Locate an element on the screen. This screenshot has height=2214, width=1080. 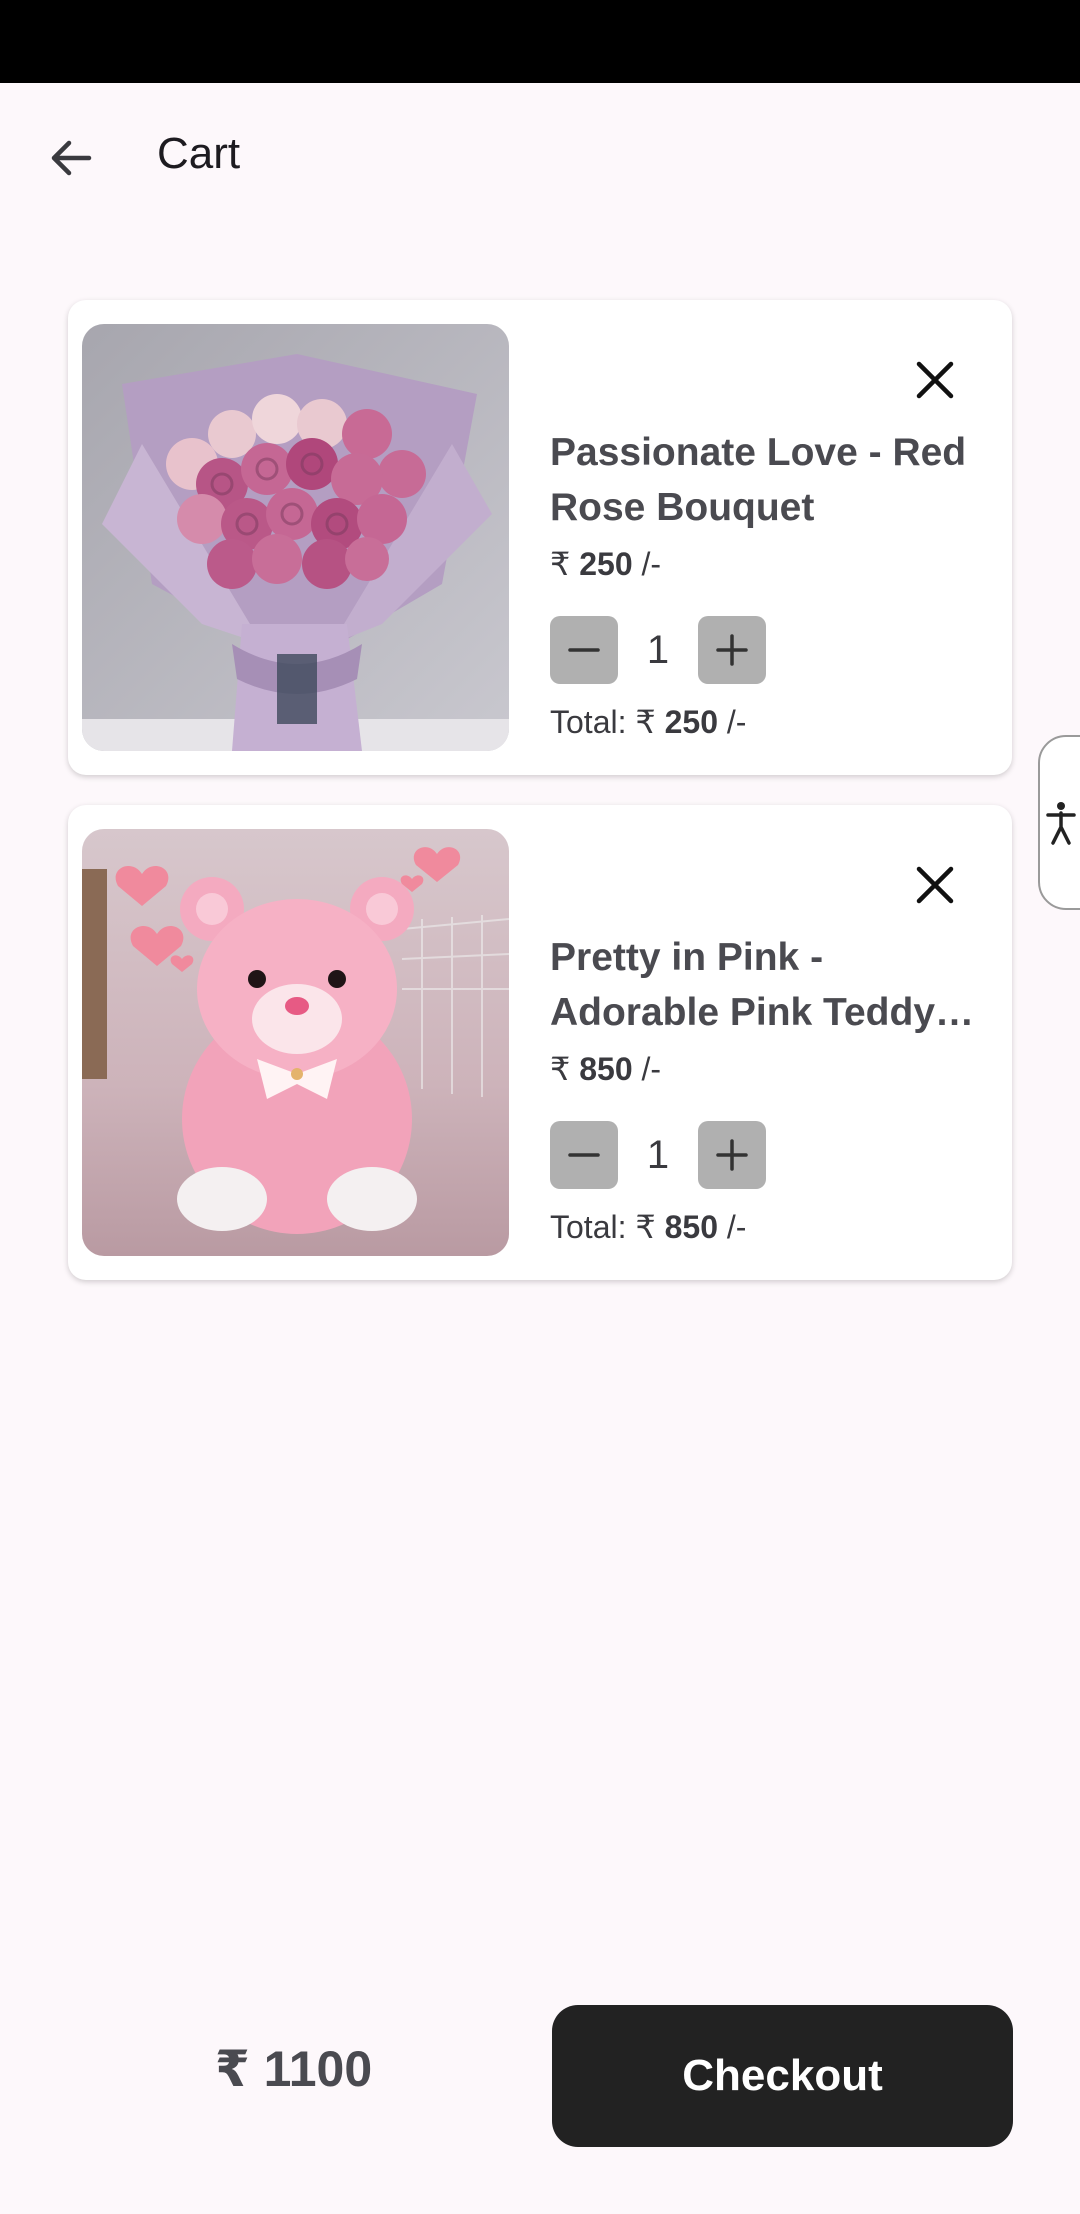
page-title: Cart is located at coordinates (199, 153).